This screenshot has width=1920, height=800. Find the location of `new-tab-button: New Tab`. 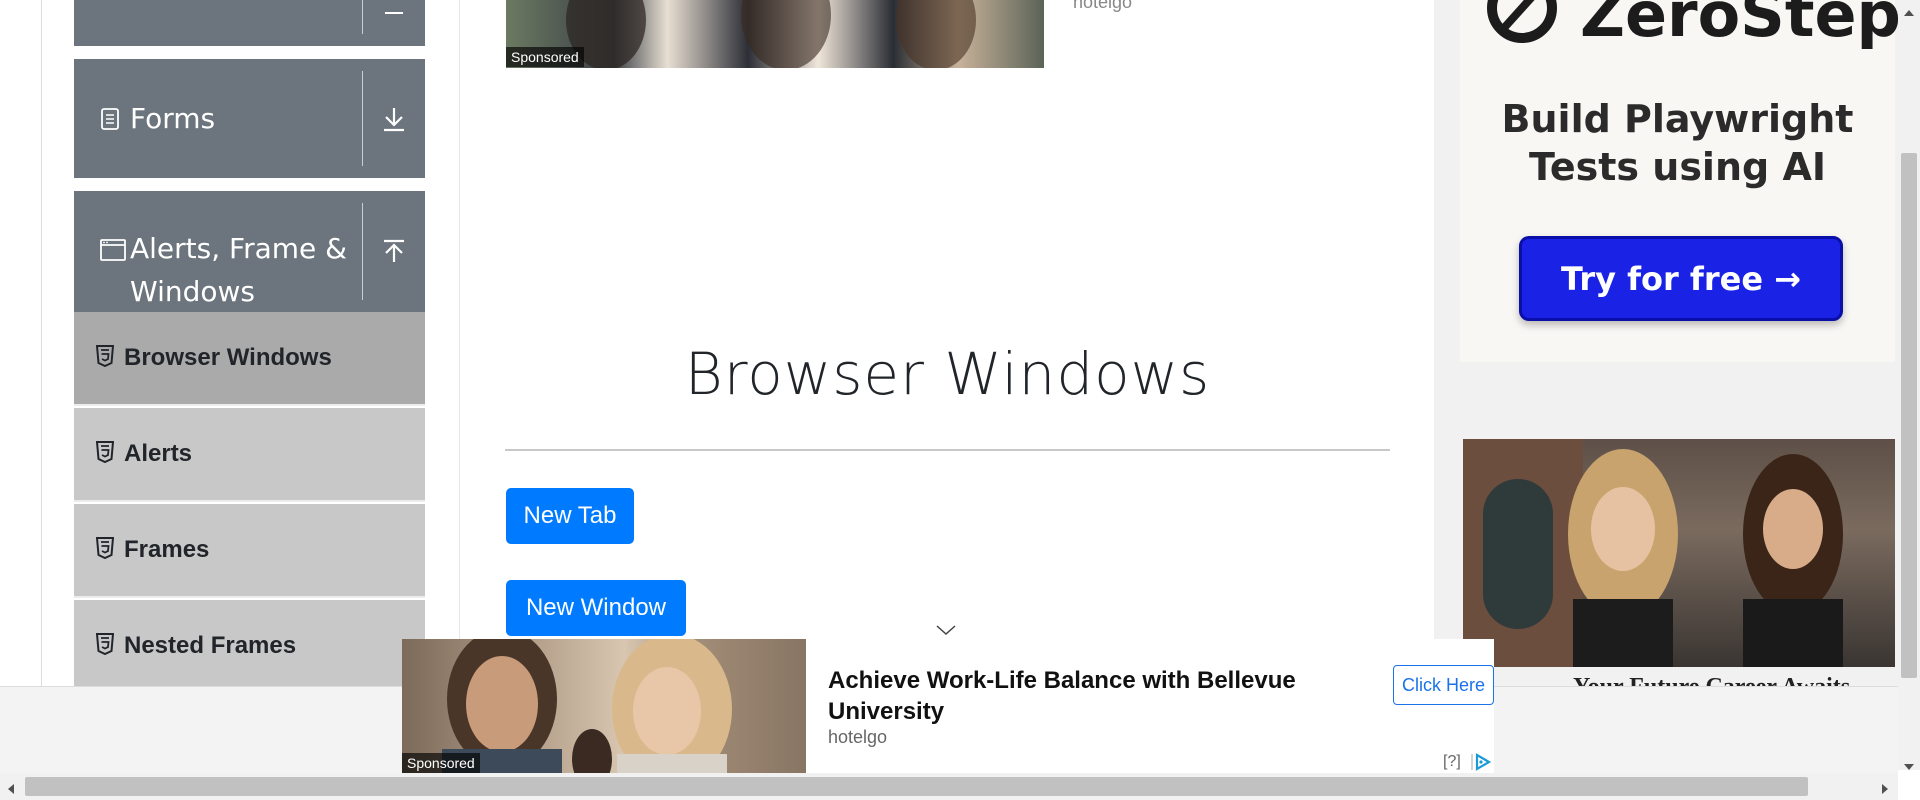

new-tab-button: New Tab is located at coordinates (570, 516).